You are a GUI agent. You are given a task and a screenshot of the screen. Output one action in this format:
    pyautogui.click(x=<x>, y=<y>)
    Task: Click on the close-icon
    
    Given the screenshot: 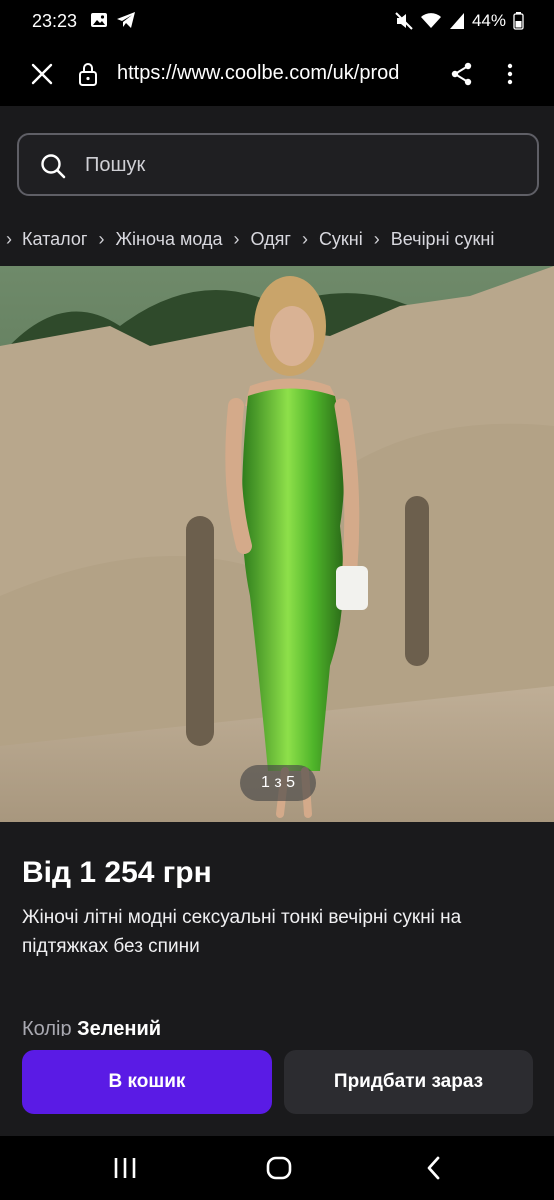 What is the action you would take?
    pyautogui.click(x=42, y=74)
    